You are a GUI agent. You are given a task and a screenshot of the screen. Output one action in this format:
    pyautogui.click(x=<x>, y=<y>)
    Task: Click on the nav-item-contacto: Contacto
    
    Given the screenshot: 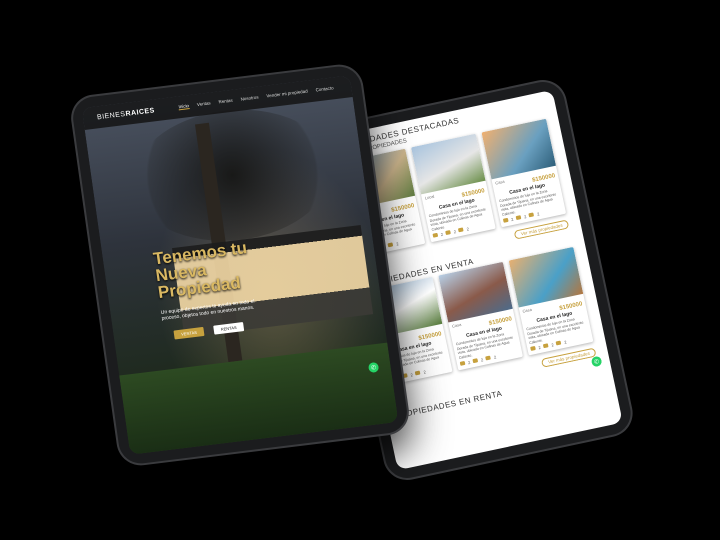 What is the action you would take?
    pyautogui.click(x=324, y=89)
    